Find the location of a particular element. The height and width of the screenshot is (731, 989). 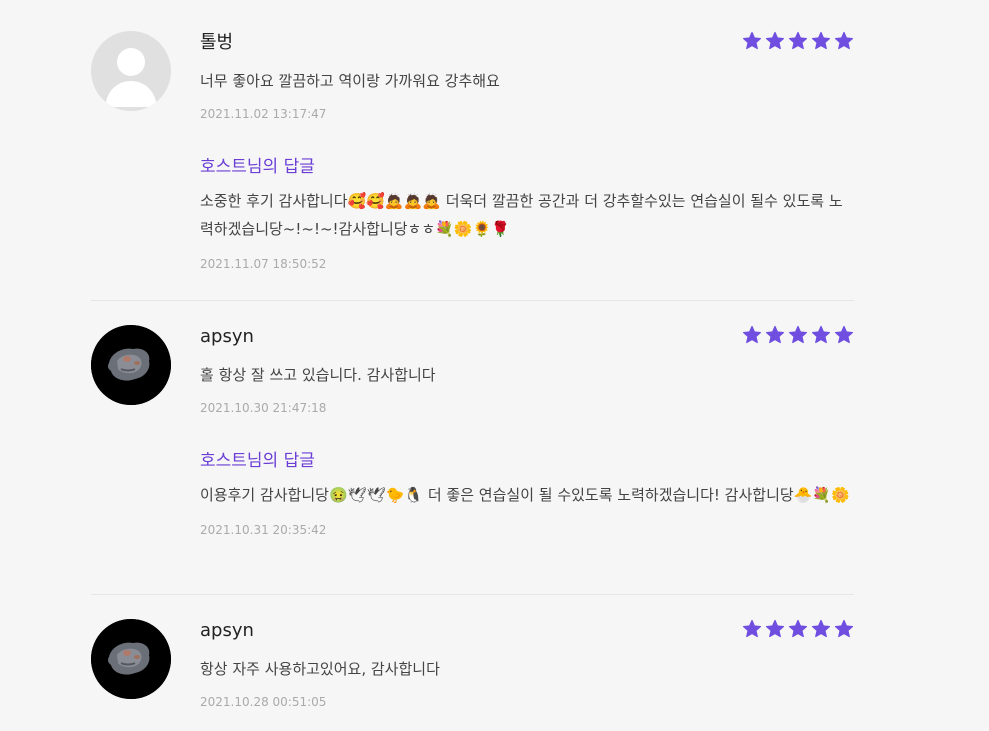

default-avatar is located at coordinates (131, 71).